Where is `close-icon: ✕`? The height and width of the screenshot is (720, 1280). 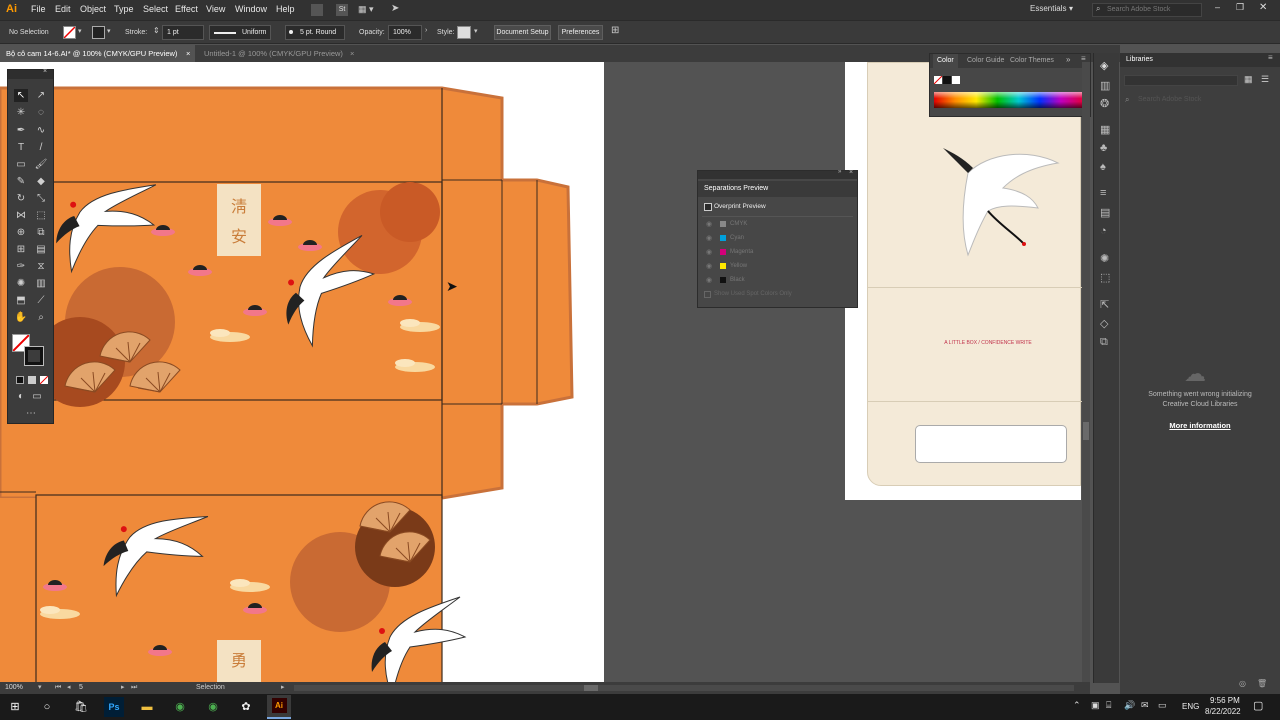 close-icon: ✕ is located at coordinates (1263, 7).